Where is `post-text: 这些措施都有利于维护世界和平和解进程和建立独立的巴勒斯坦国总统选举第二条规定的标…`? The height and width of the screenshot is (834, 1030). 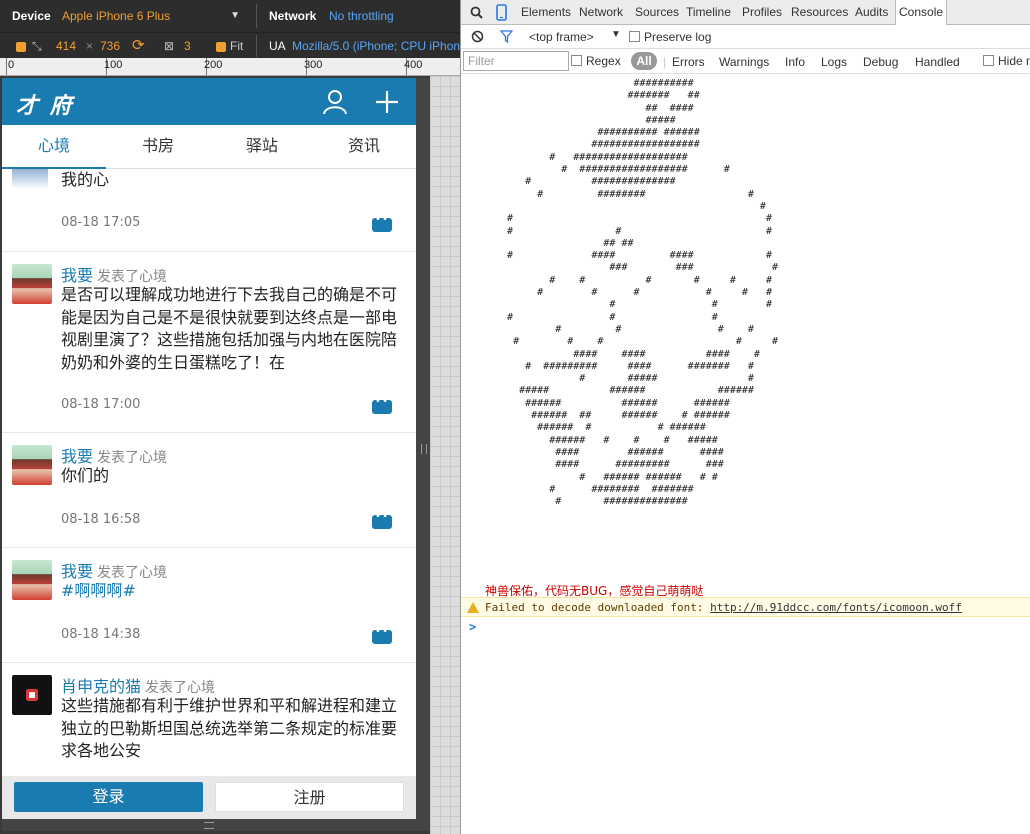
post-text: 这些措施都有利于维护世界和平和解进程和建立独立的巴勒斯坦国总统选举第二条规定的标… is located at coordinates (229, 728).